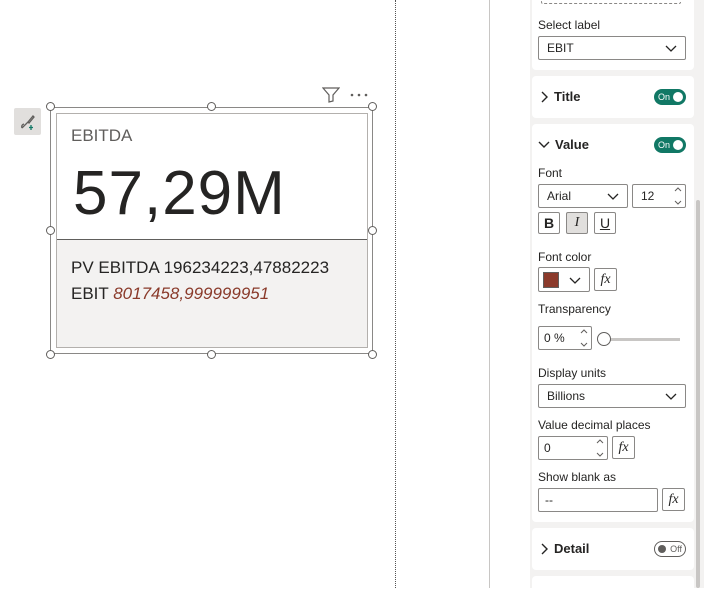 The width and height of the screenshot is (727, 596). I want to click on display-units-caption: Display units, so click(572, 373).